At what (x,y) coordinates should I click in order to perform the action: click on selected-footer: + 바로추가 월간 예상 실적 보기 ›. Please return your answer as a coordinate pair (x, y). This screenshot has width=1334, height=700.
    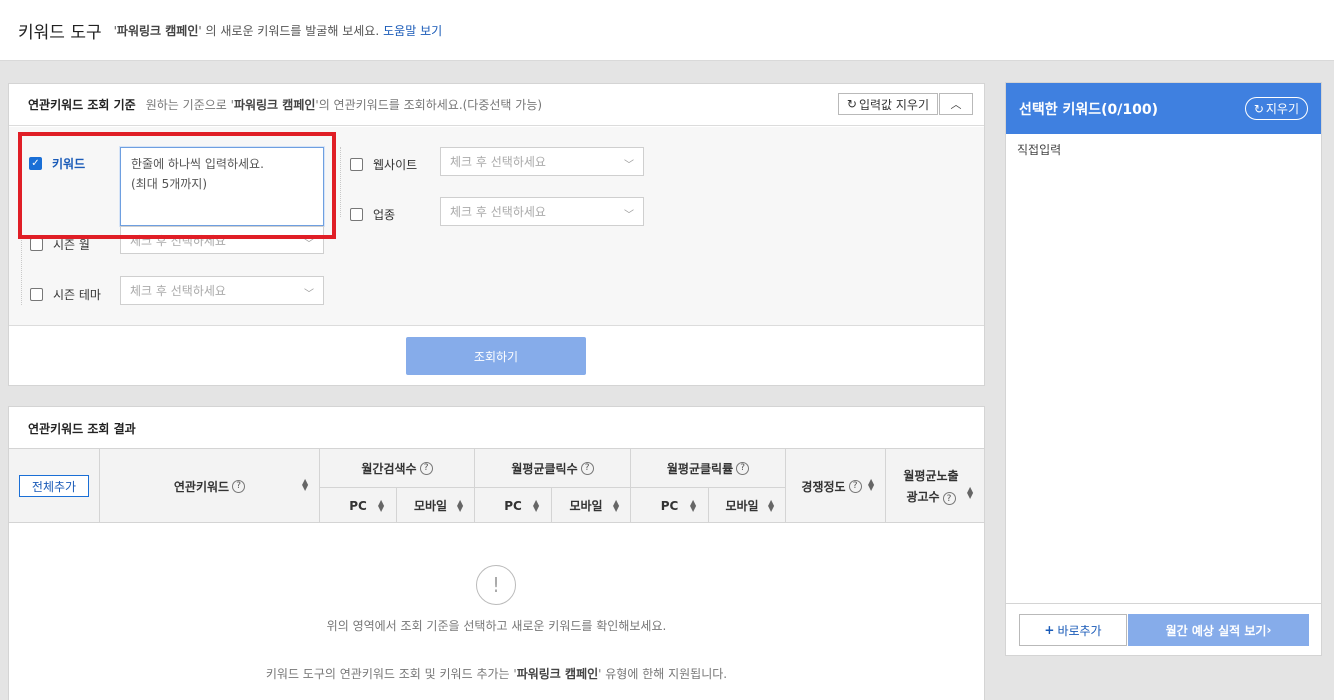
    Looking at the image, I should click on (1163, 629).